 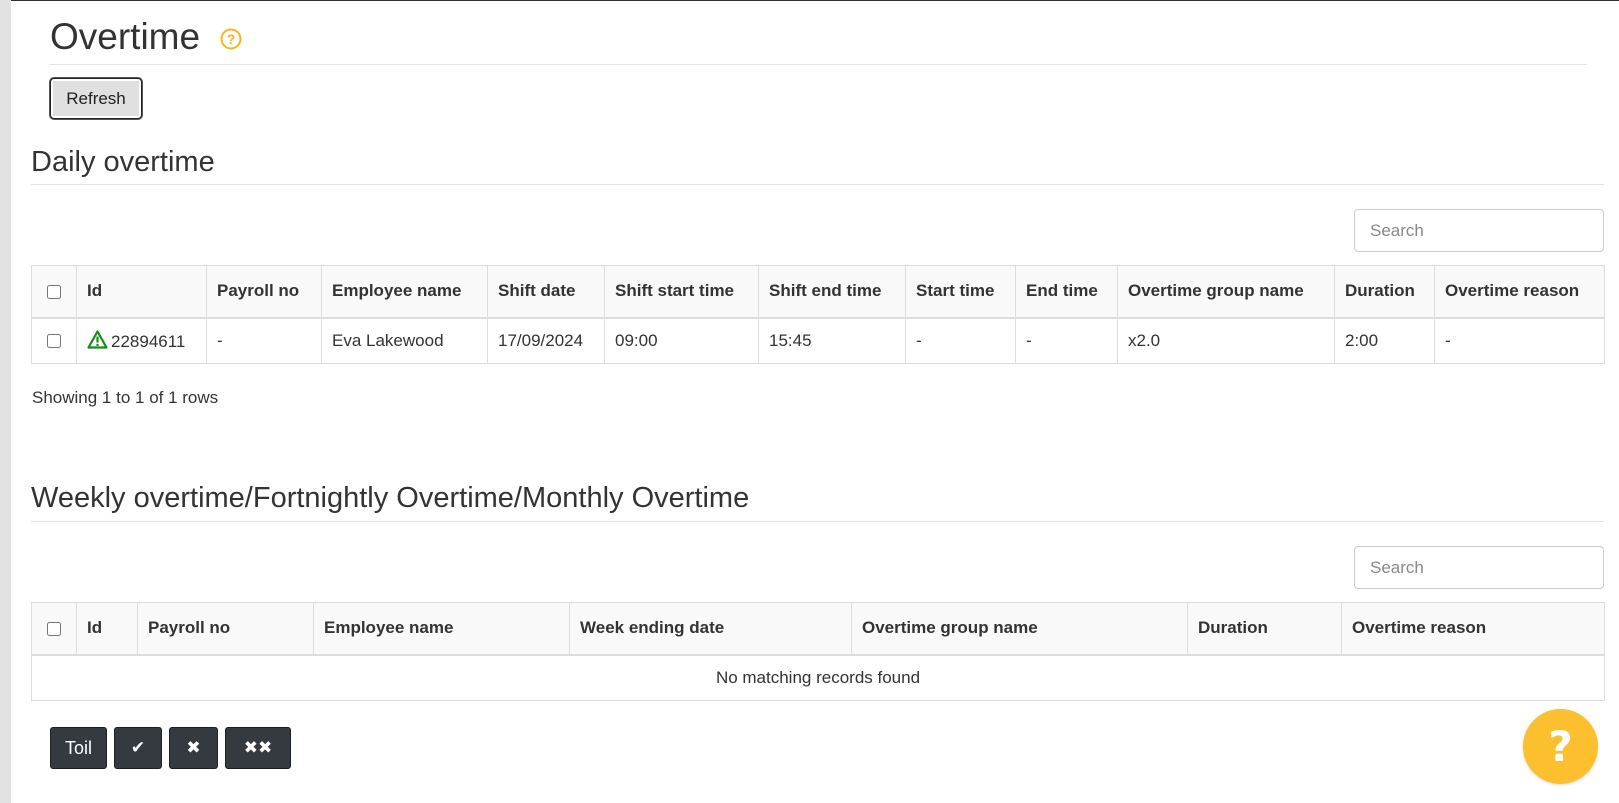 I want to click on overtime-reason-cell: -, so click(x=1519, y=340).